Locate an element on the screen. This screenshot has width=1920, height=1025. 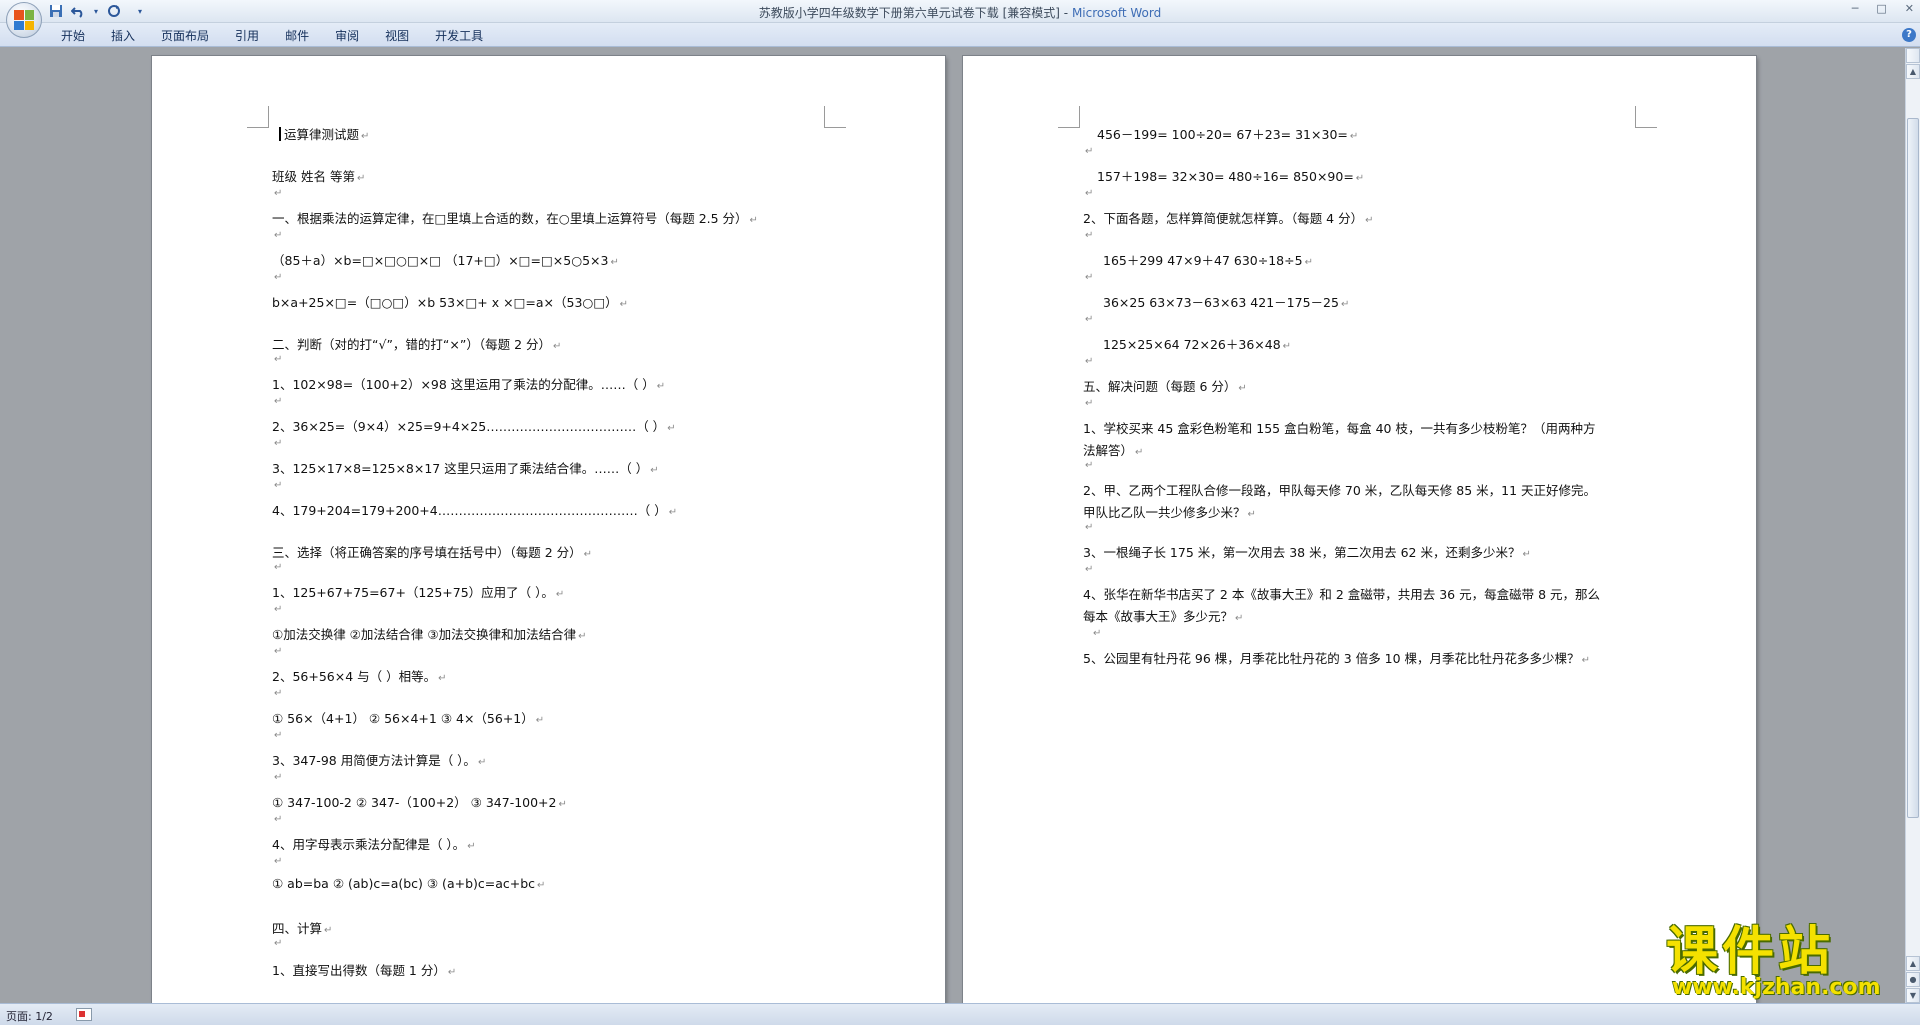
text-line: 班级 姓名 等第 ↵ is located at coordinates (319, 176).